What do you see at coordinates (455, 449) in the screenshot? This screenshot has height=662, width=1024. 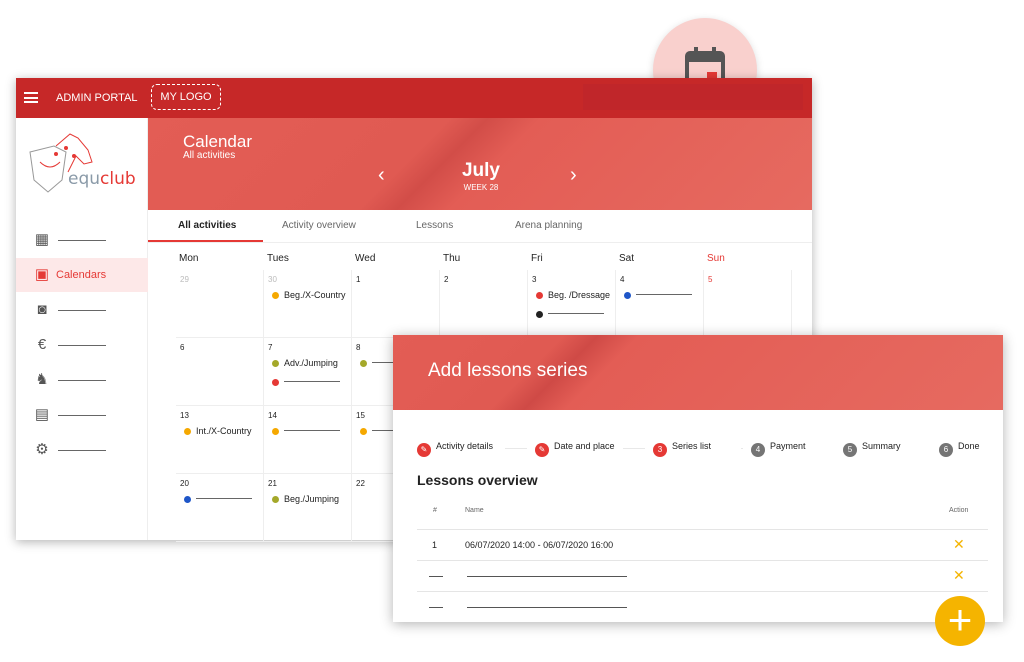 I see `stepper-step: ✎ Activity details` at bounding box center [455, 449].